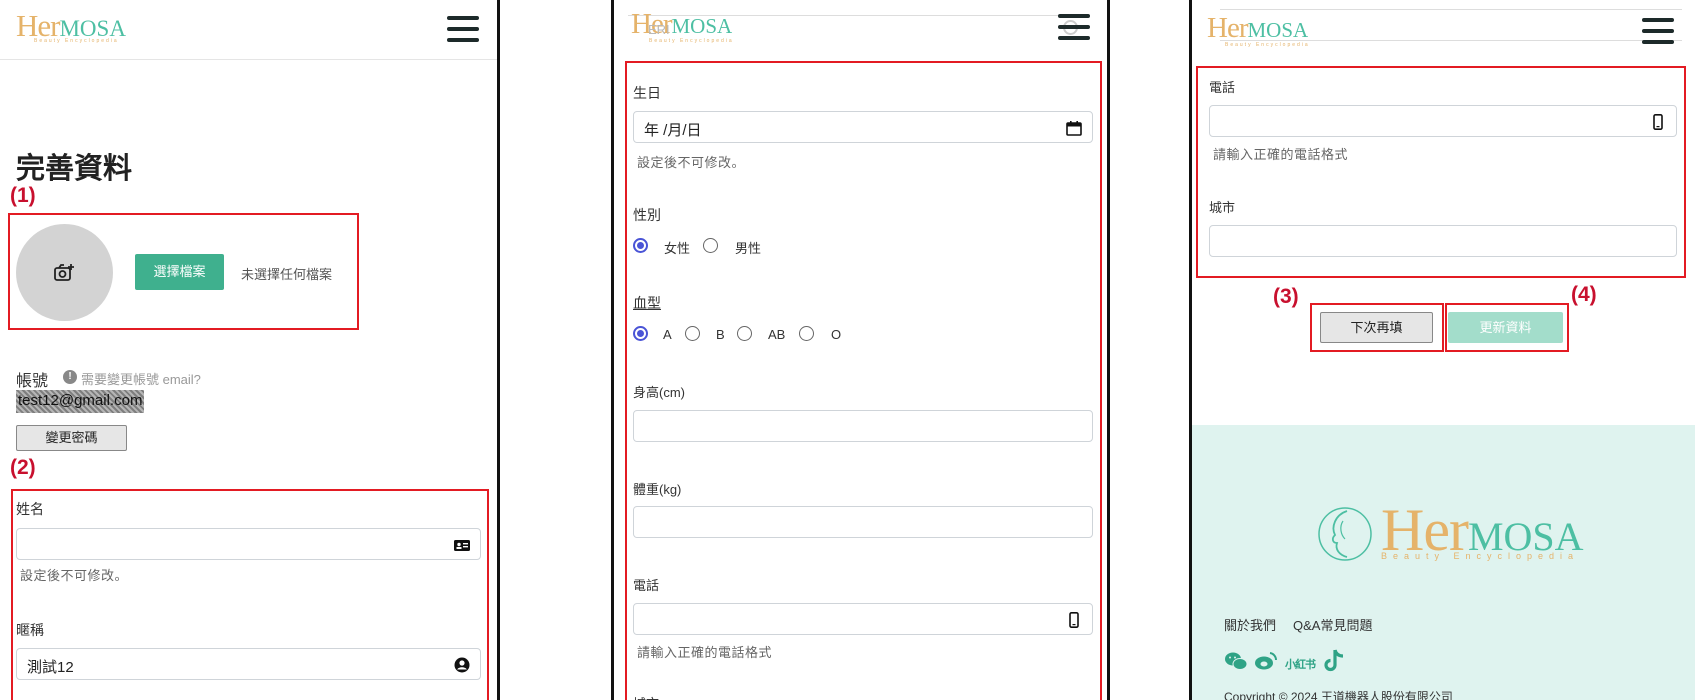 Image resolution: width=1695 pixels, height=700 pixels. Describe the element at coordinates (691, 162) in the screenshot. I see `birthday-hint: 設定後不可修改。` at that location.